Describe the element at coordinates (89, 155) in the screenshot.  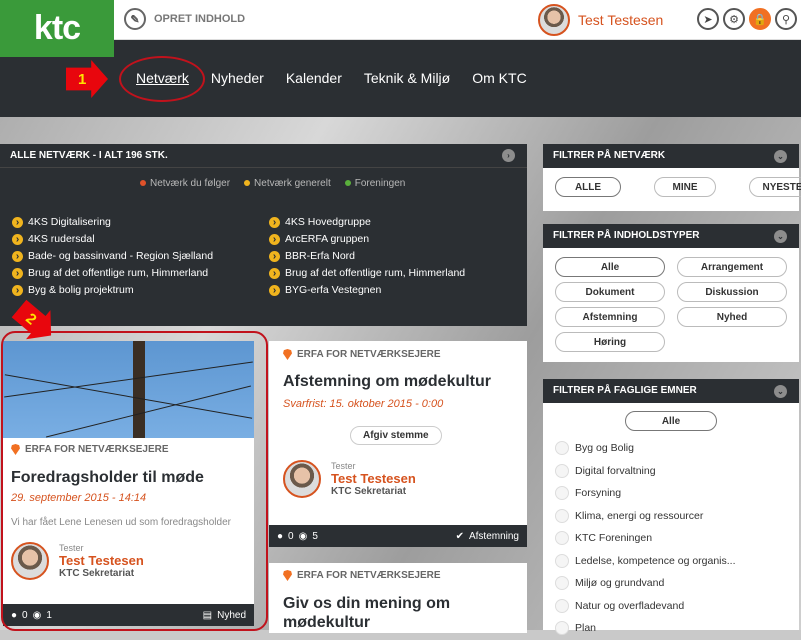
I see `networks-title: ALLE NETVÆRK - I ALT 196 STK.` at that location.